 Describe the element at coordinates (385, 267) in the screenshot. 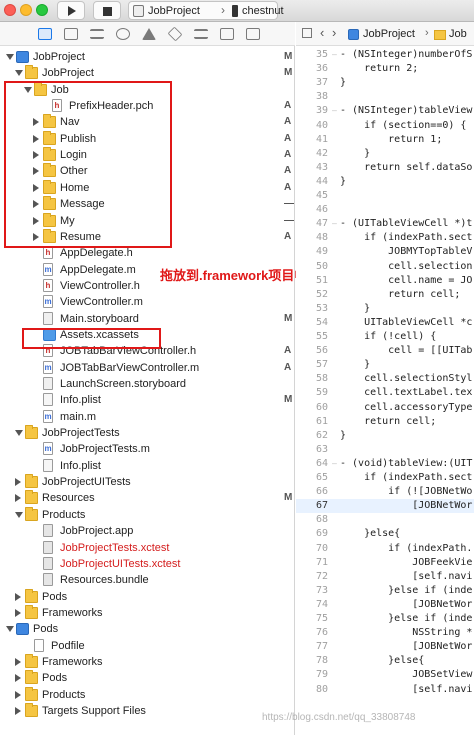

I see `code-line: 50 cell.selection` at that location.